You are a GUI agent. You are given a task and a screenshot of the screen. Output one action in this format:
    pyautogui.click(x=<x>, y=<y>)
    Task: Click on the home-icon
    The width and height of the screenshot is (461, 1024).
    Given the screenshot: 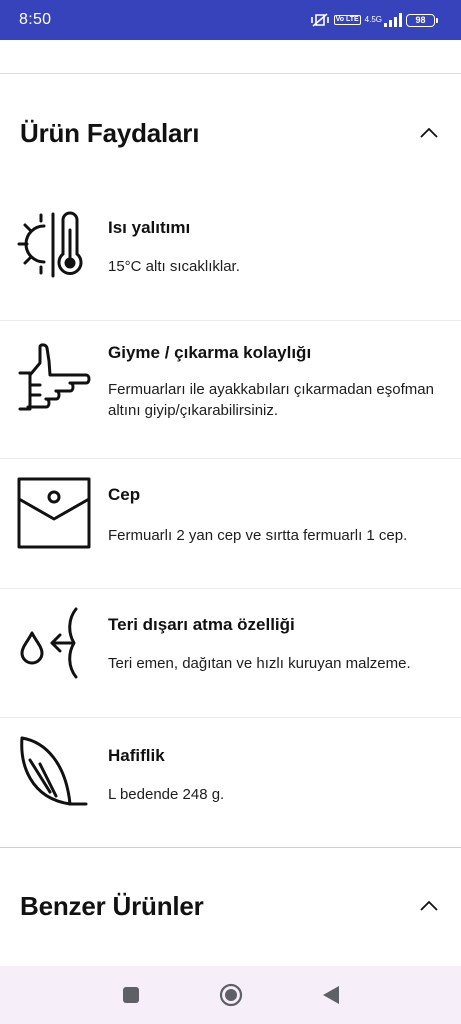 What is the action you would take?
    pyautogui.click(x=231, y=995)
    